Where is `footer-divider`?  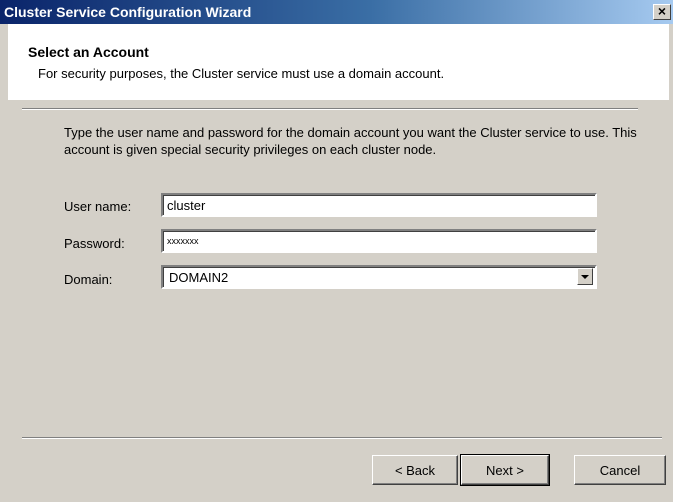 footer-divider is located at coordinates (342, 438).